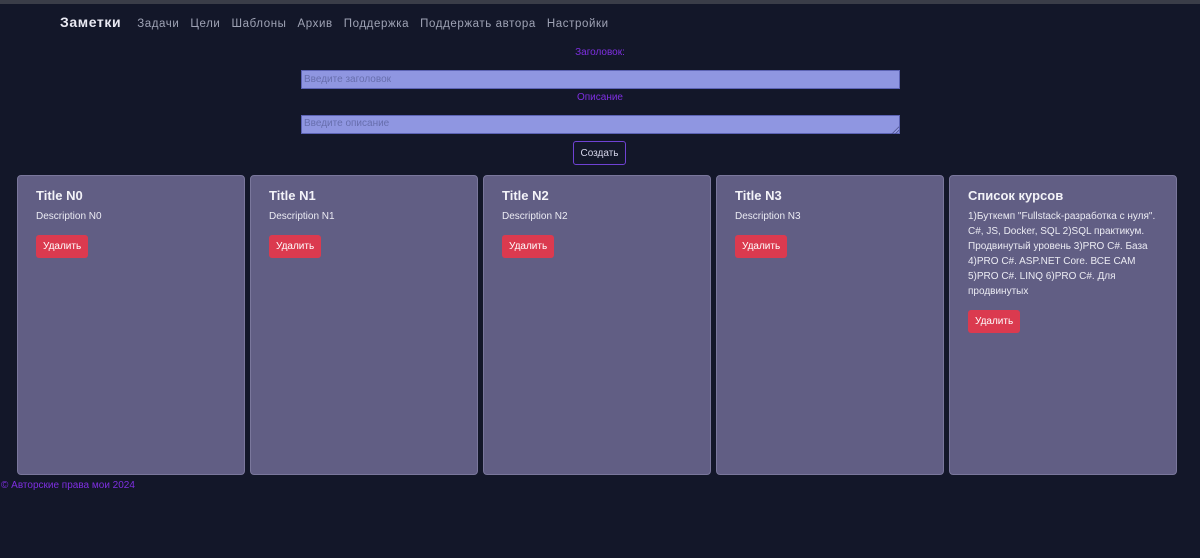 Image resolution: width=1200 pixels, height=558 pixels. What do you see at coordinates (302, 216) in the screenshot?
I see `note-description: Description N1` at bounding box center [302, 216].